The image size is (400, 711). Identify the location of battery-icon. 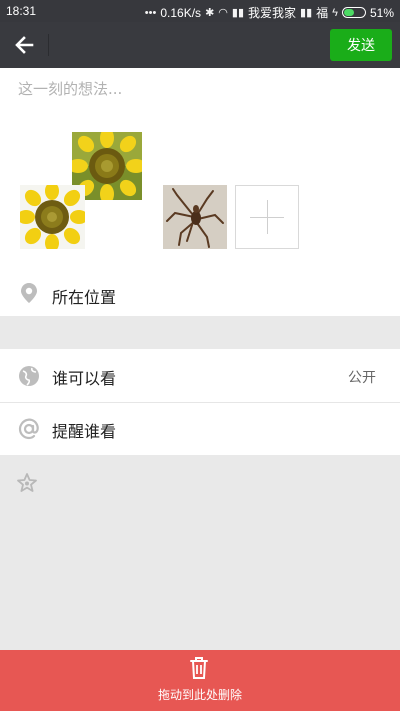
(353, 12).